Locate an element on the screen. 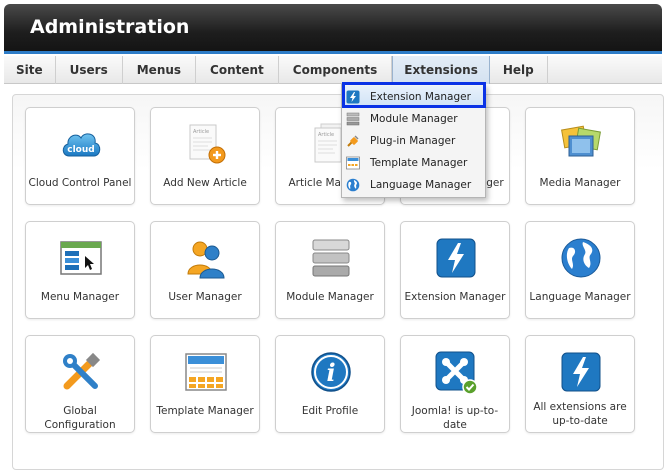 This screenshot has height=476, width=666. tile-label: Template Manager is located at coordinates (205, 411).